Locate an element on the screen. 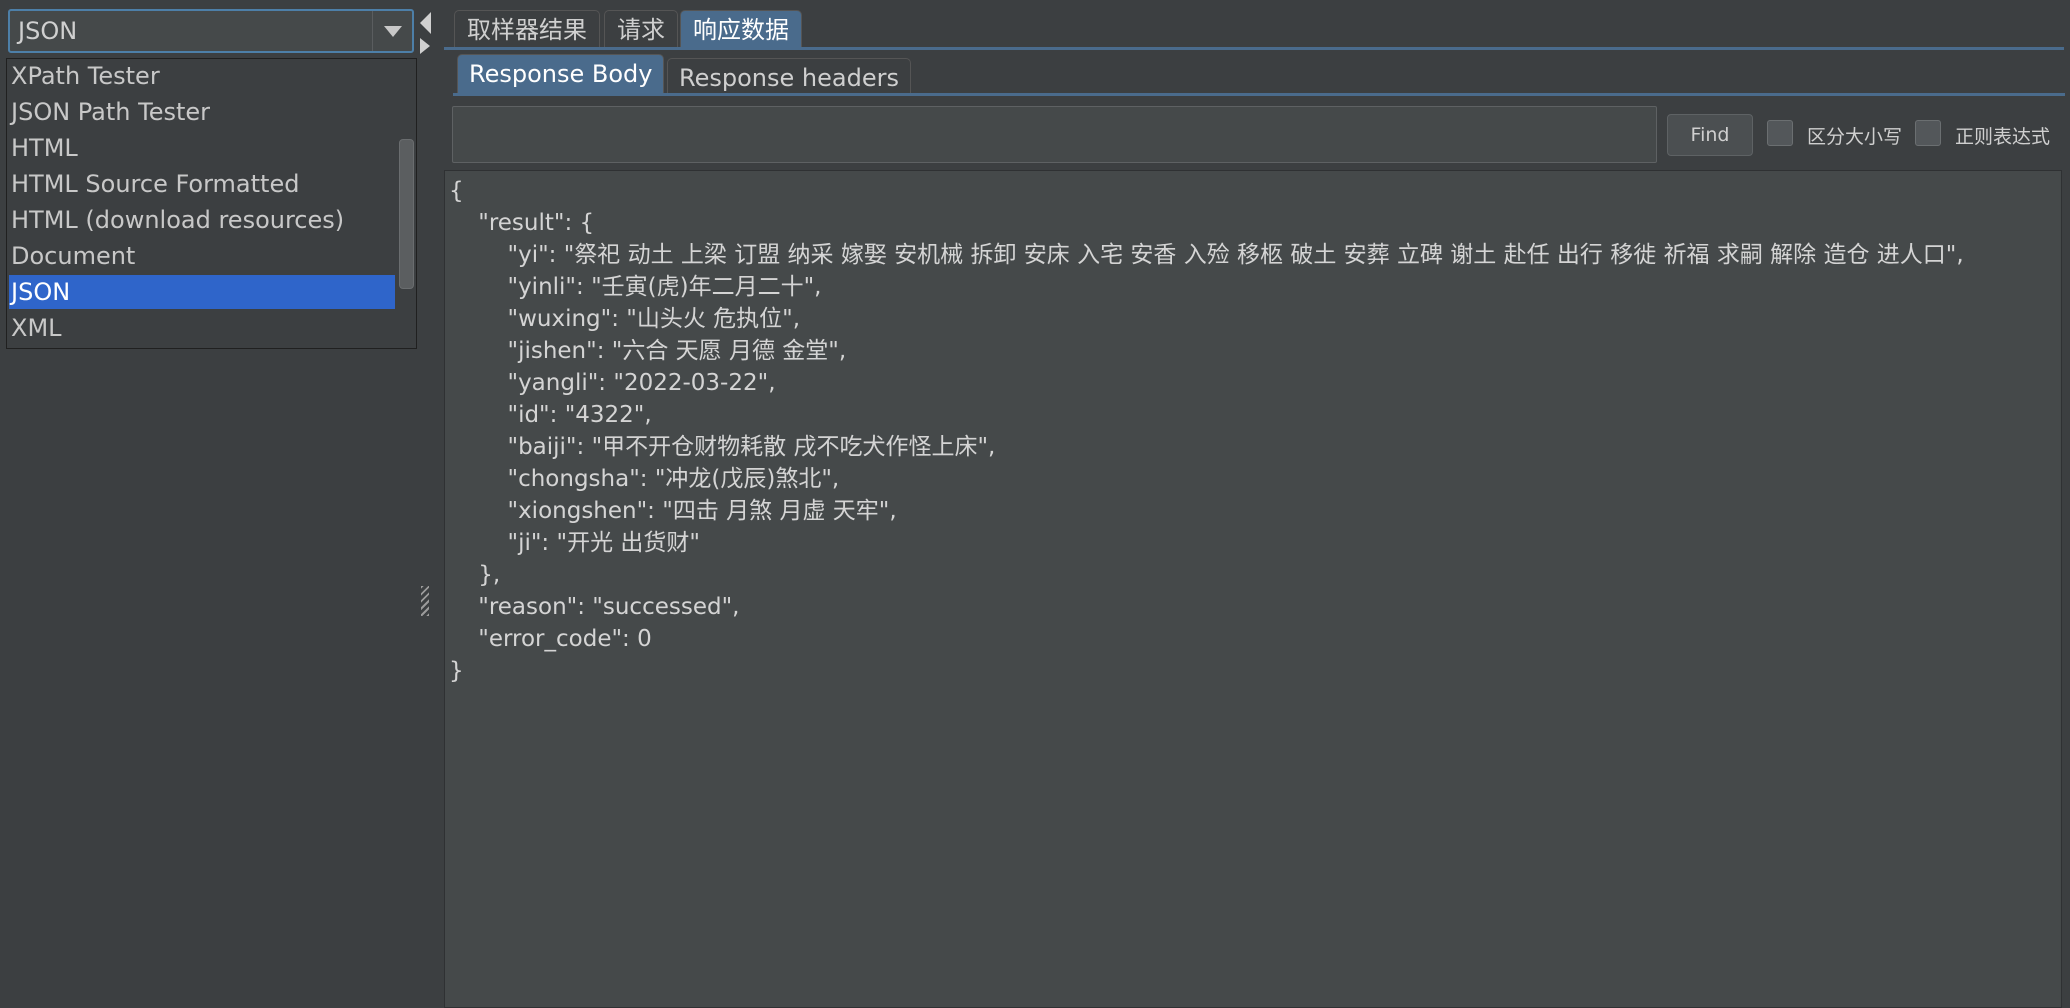  tab-response-headers: Response headers is located at coordinates (789, 77).